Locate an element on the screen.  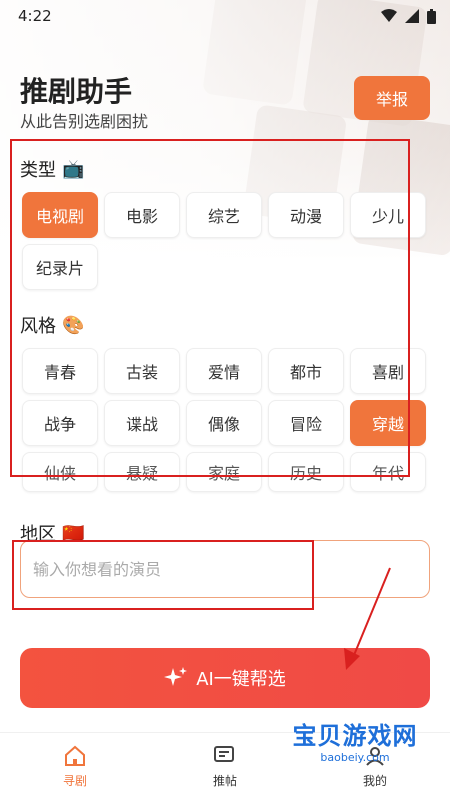
watermark-url: baobeiy.com is located at coordinates (355, 757).